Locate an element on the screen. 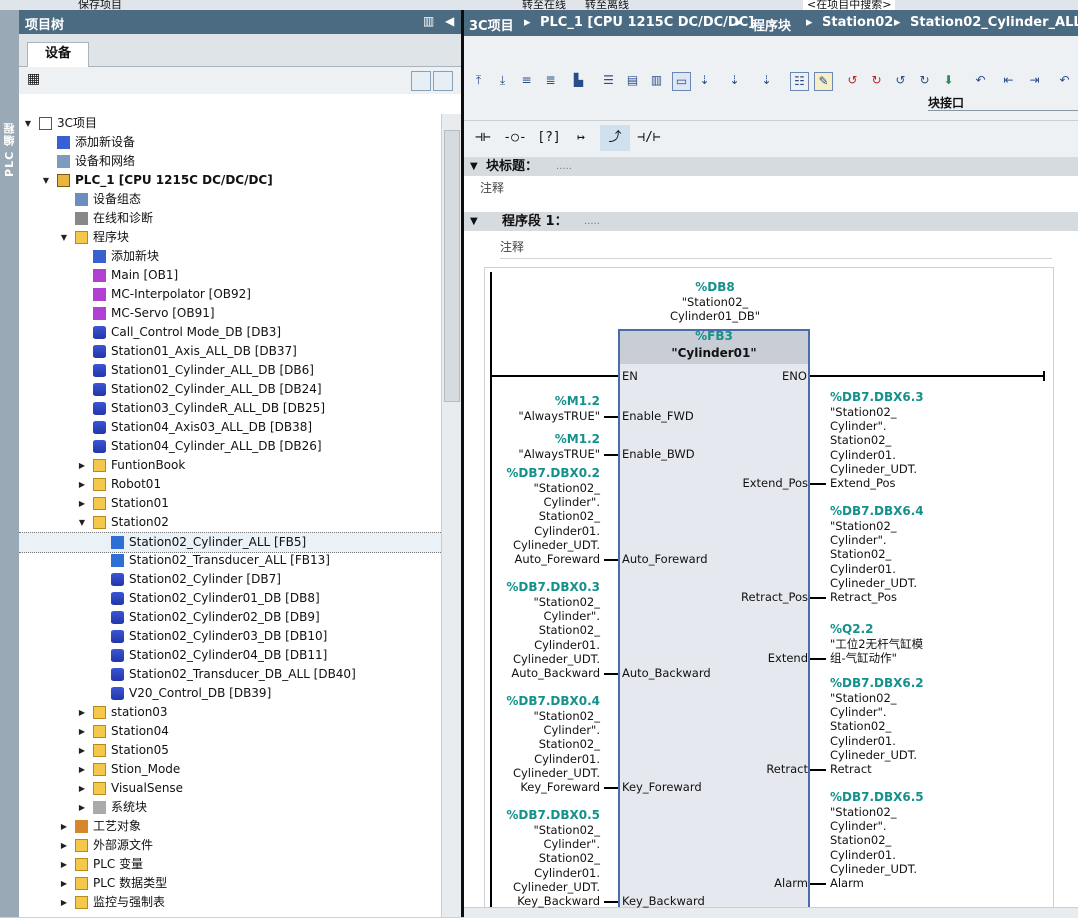 Image resolution: width=1078 pixels, height=918 pixels. tree-item: ▶ 工艺对象 is located at coordinates (230, 826).